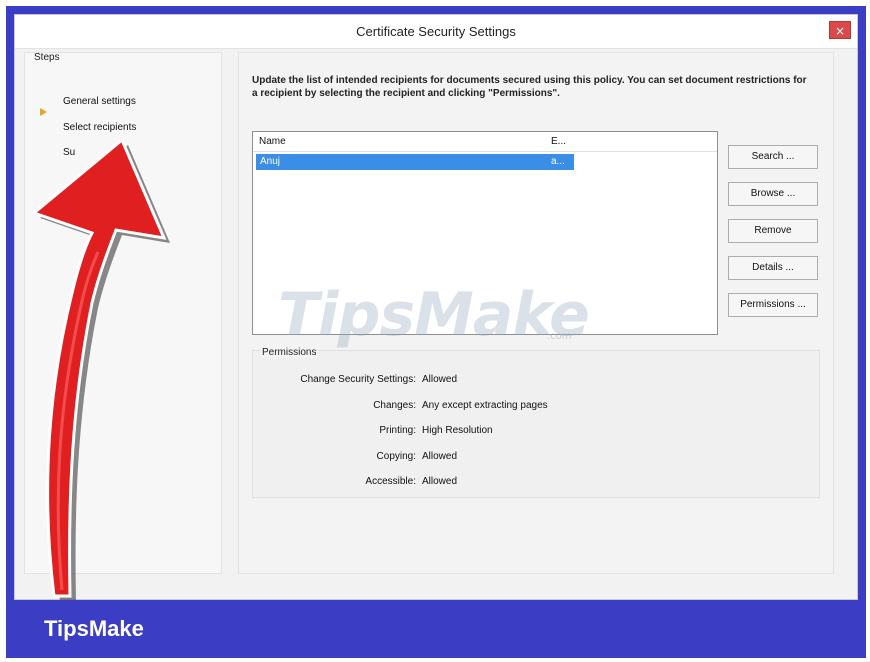  Describe the element at coordinates (457, 430) in the screenshot. I see `perm-value-printing: High Resolution` at that location.